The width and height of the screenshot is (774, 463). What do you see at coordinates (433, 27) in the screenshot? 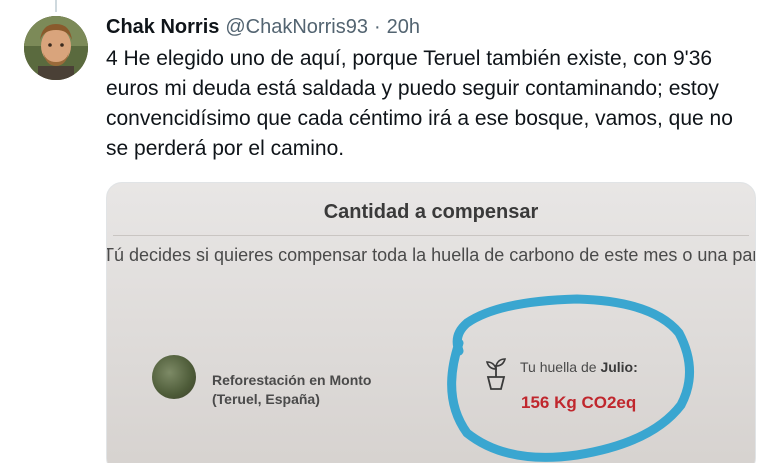
I see `tweet-header: Chak Norris @ChakNorris93 · 20h` at bounding box center [433, 27].